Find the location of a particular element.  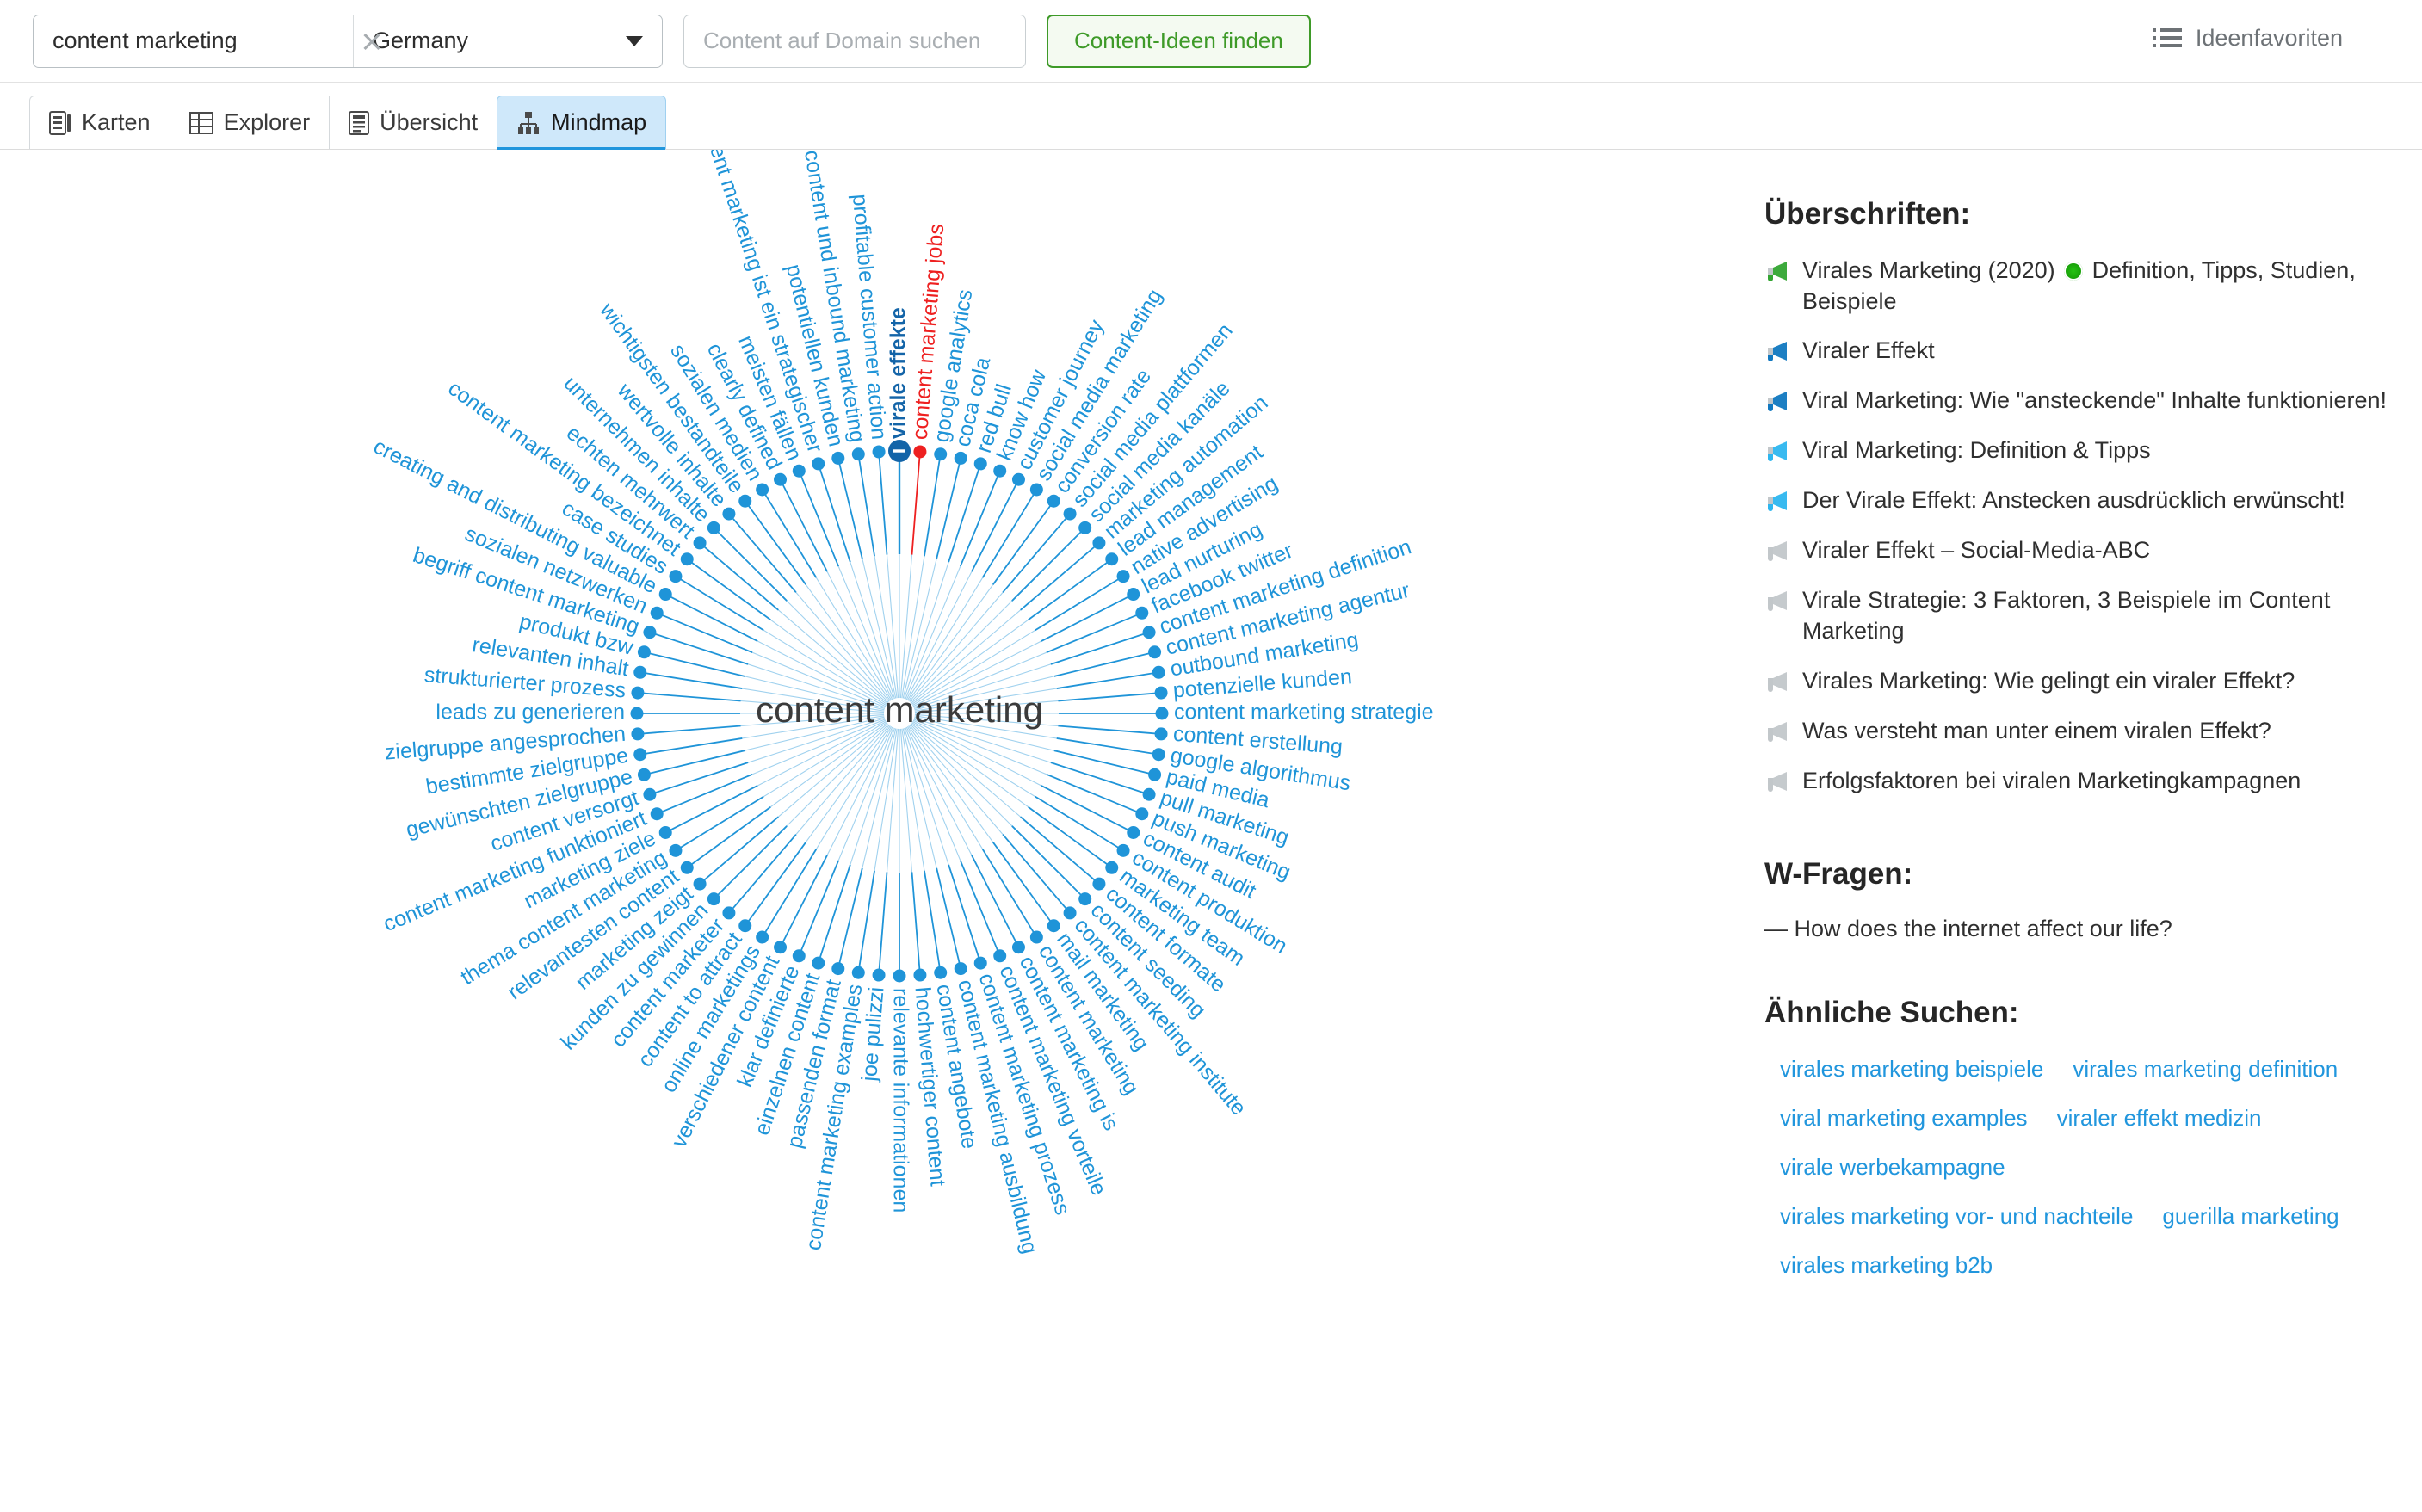

similar-search-link: virales marketing vor- und nachteile is located at coordinates (1956, 1216).